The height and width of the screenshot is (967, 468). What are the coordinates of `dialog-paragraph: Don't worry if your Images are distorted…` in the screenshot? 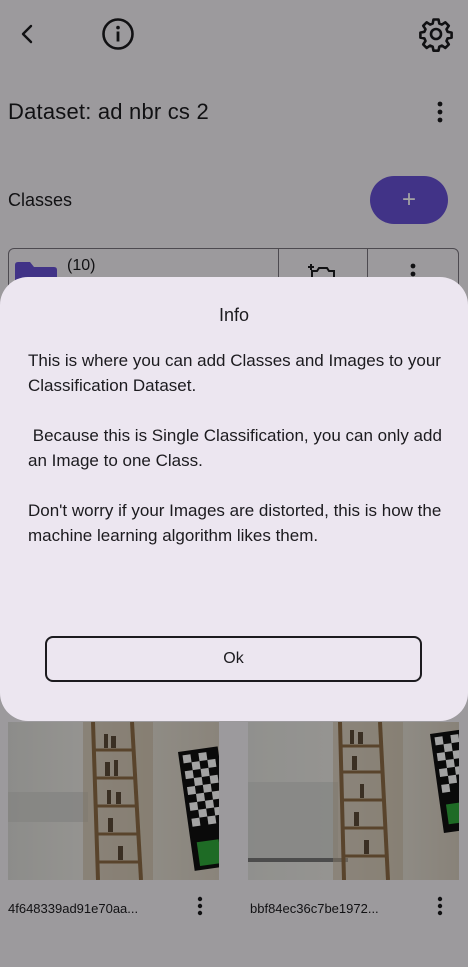 It's located at (237, 523).